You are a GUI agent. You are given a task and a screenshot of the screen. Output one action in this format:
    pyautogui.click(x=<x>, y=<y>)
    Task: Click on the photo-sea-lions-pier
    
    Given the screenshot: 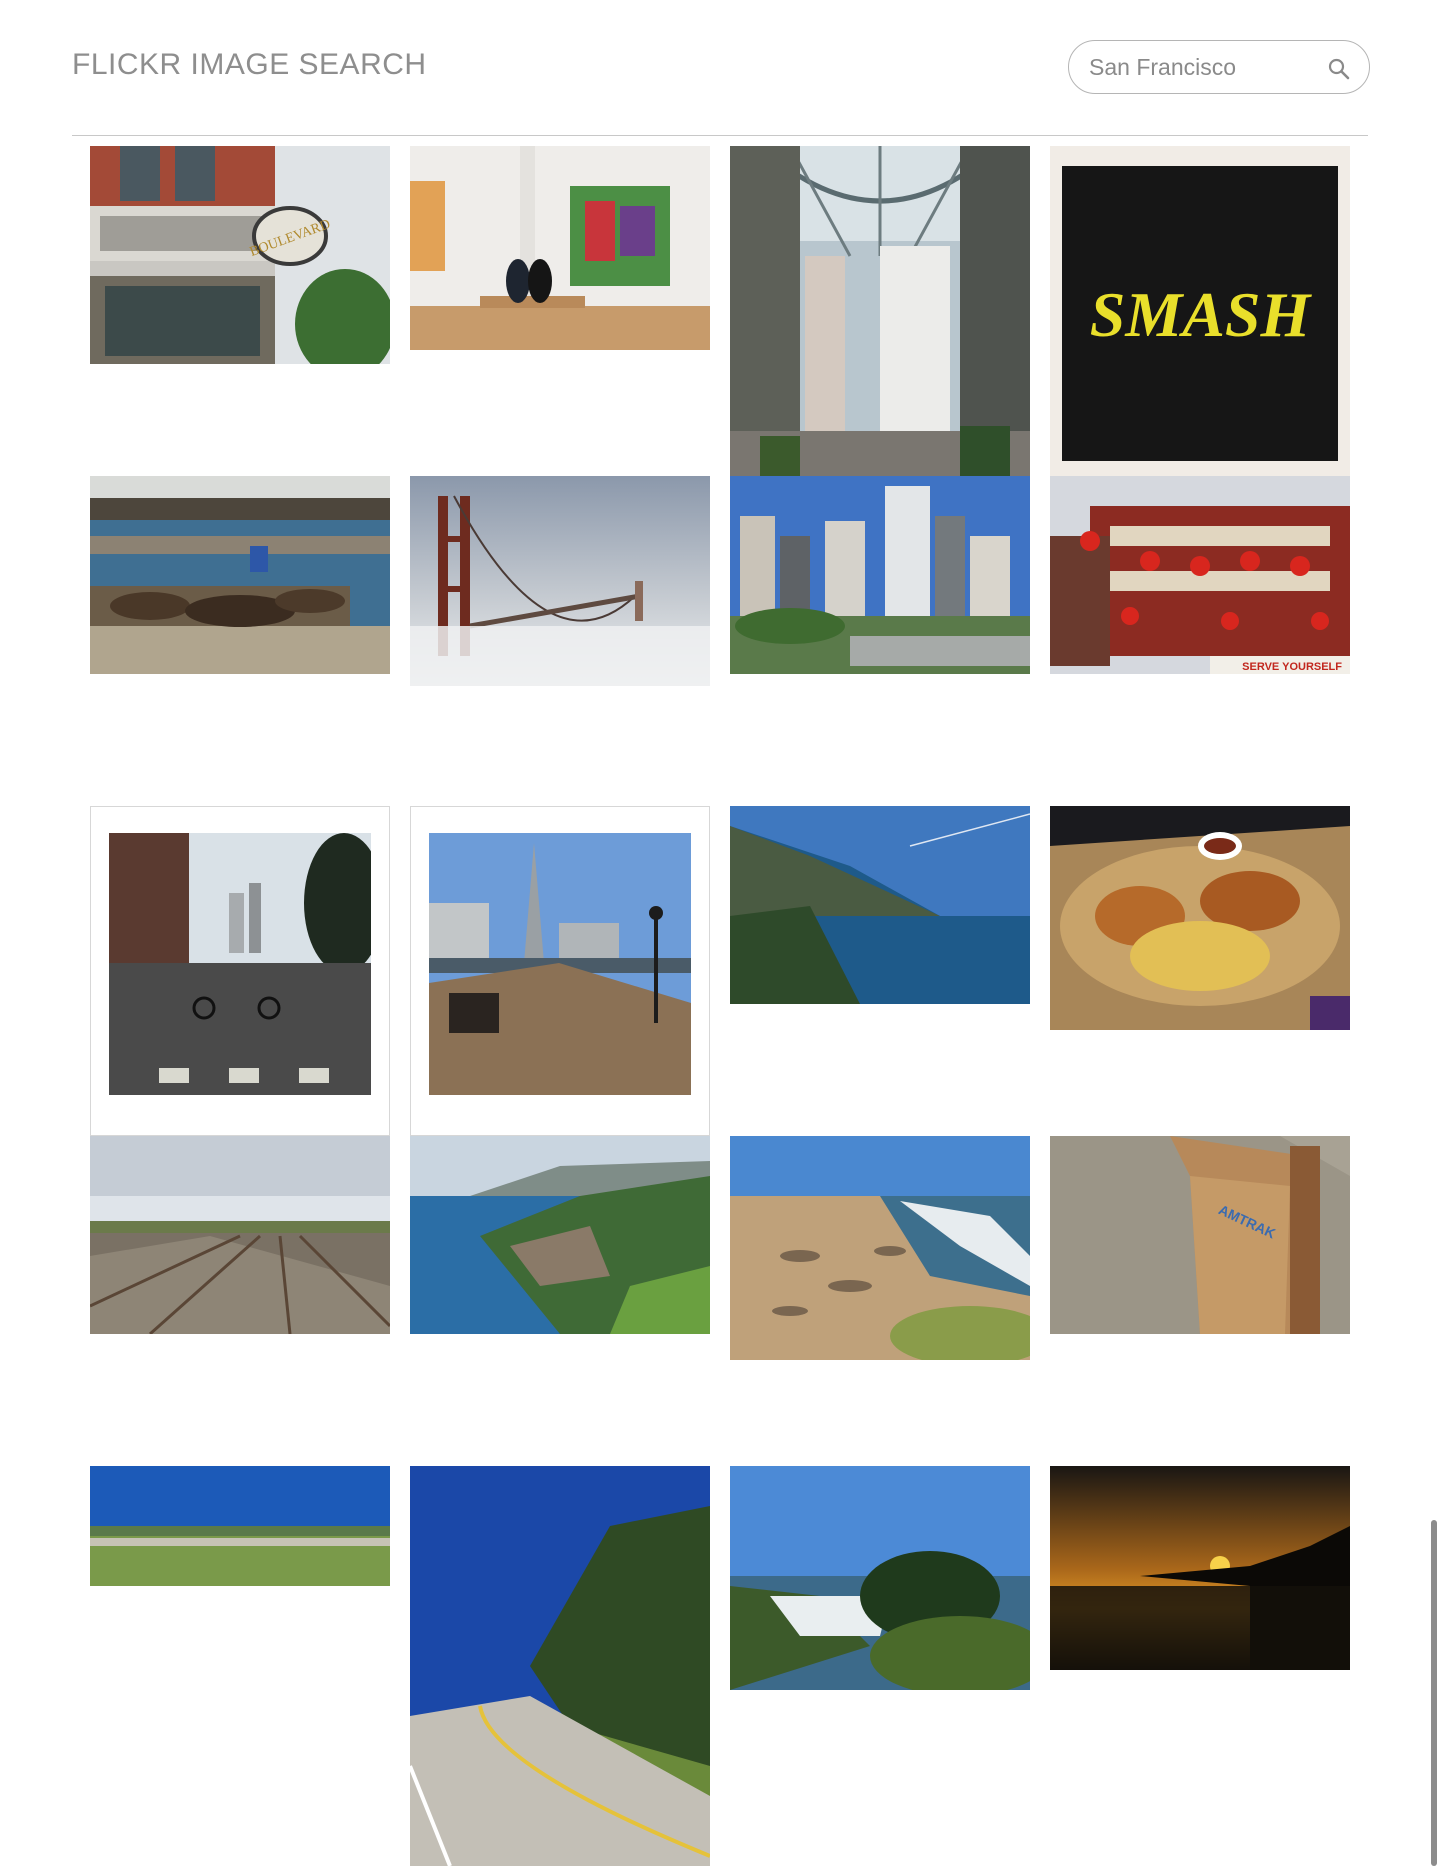 What is the action you would take?
    pyautogui.click(x=240, y=575)
    